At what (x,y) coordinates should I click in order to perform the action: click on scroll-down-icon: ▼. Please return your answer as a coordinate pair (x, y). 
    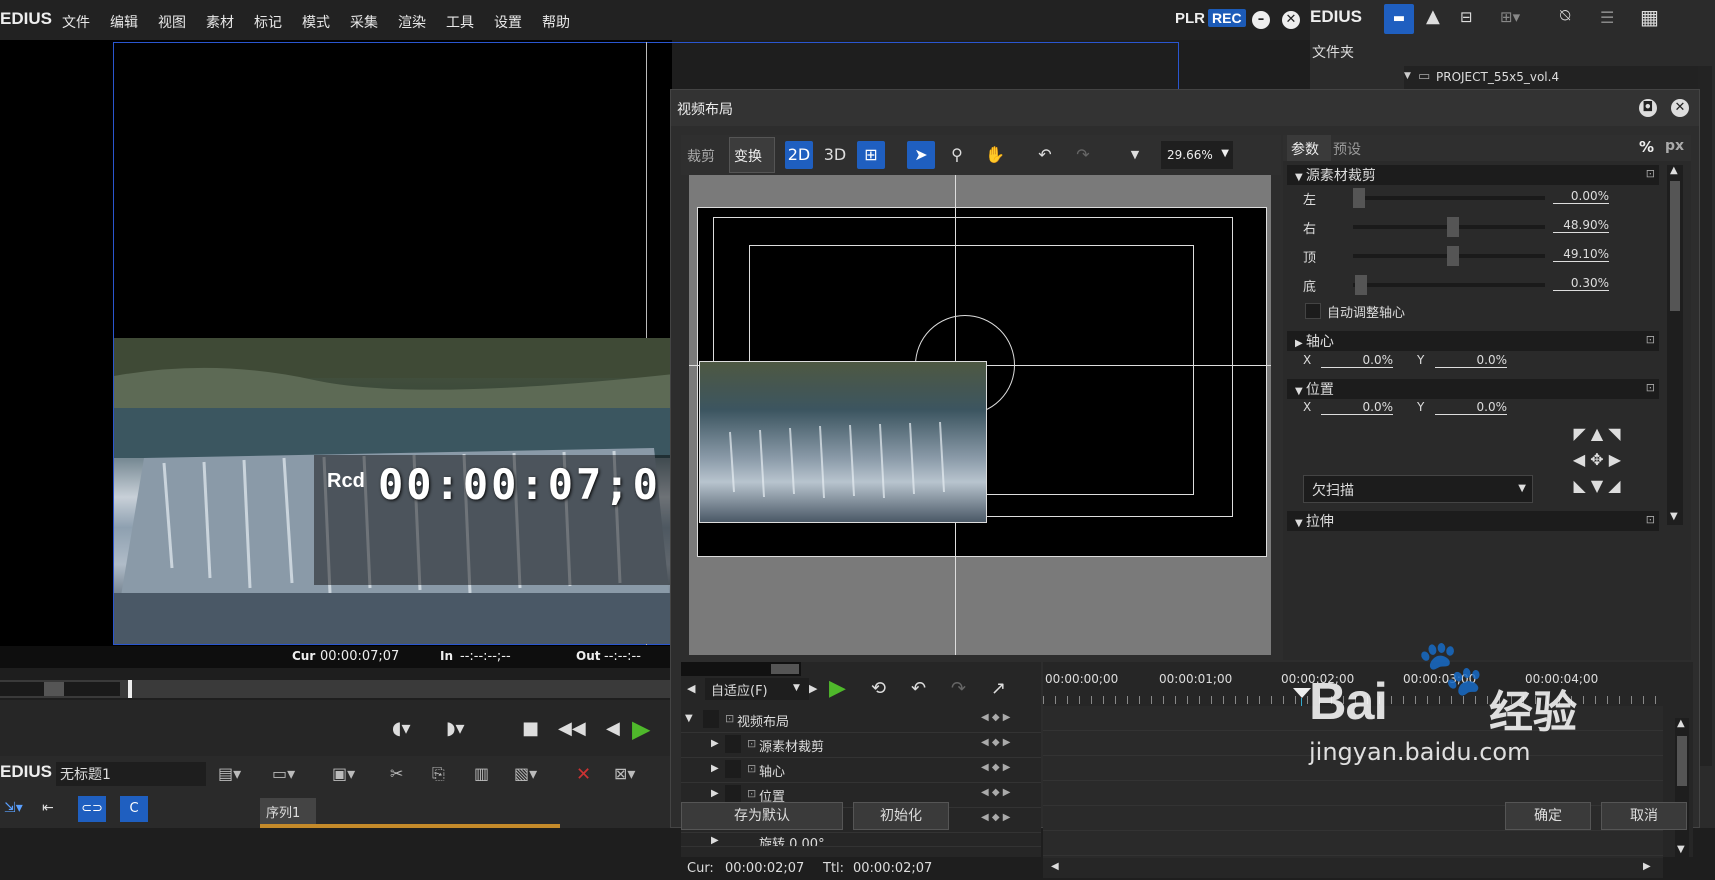
    Looking at the image, I should click on (1681, 849).